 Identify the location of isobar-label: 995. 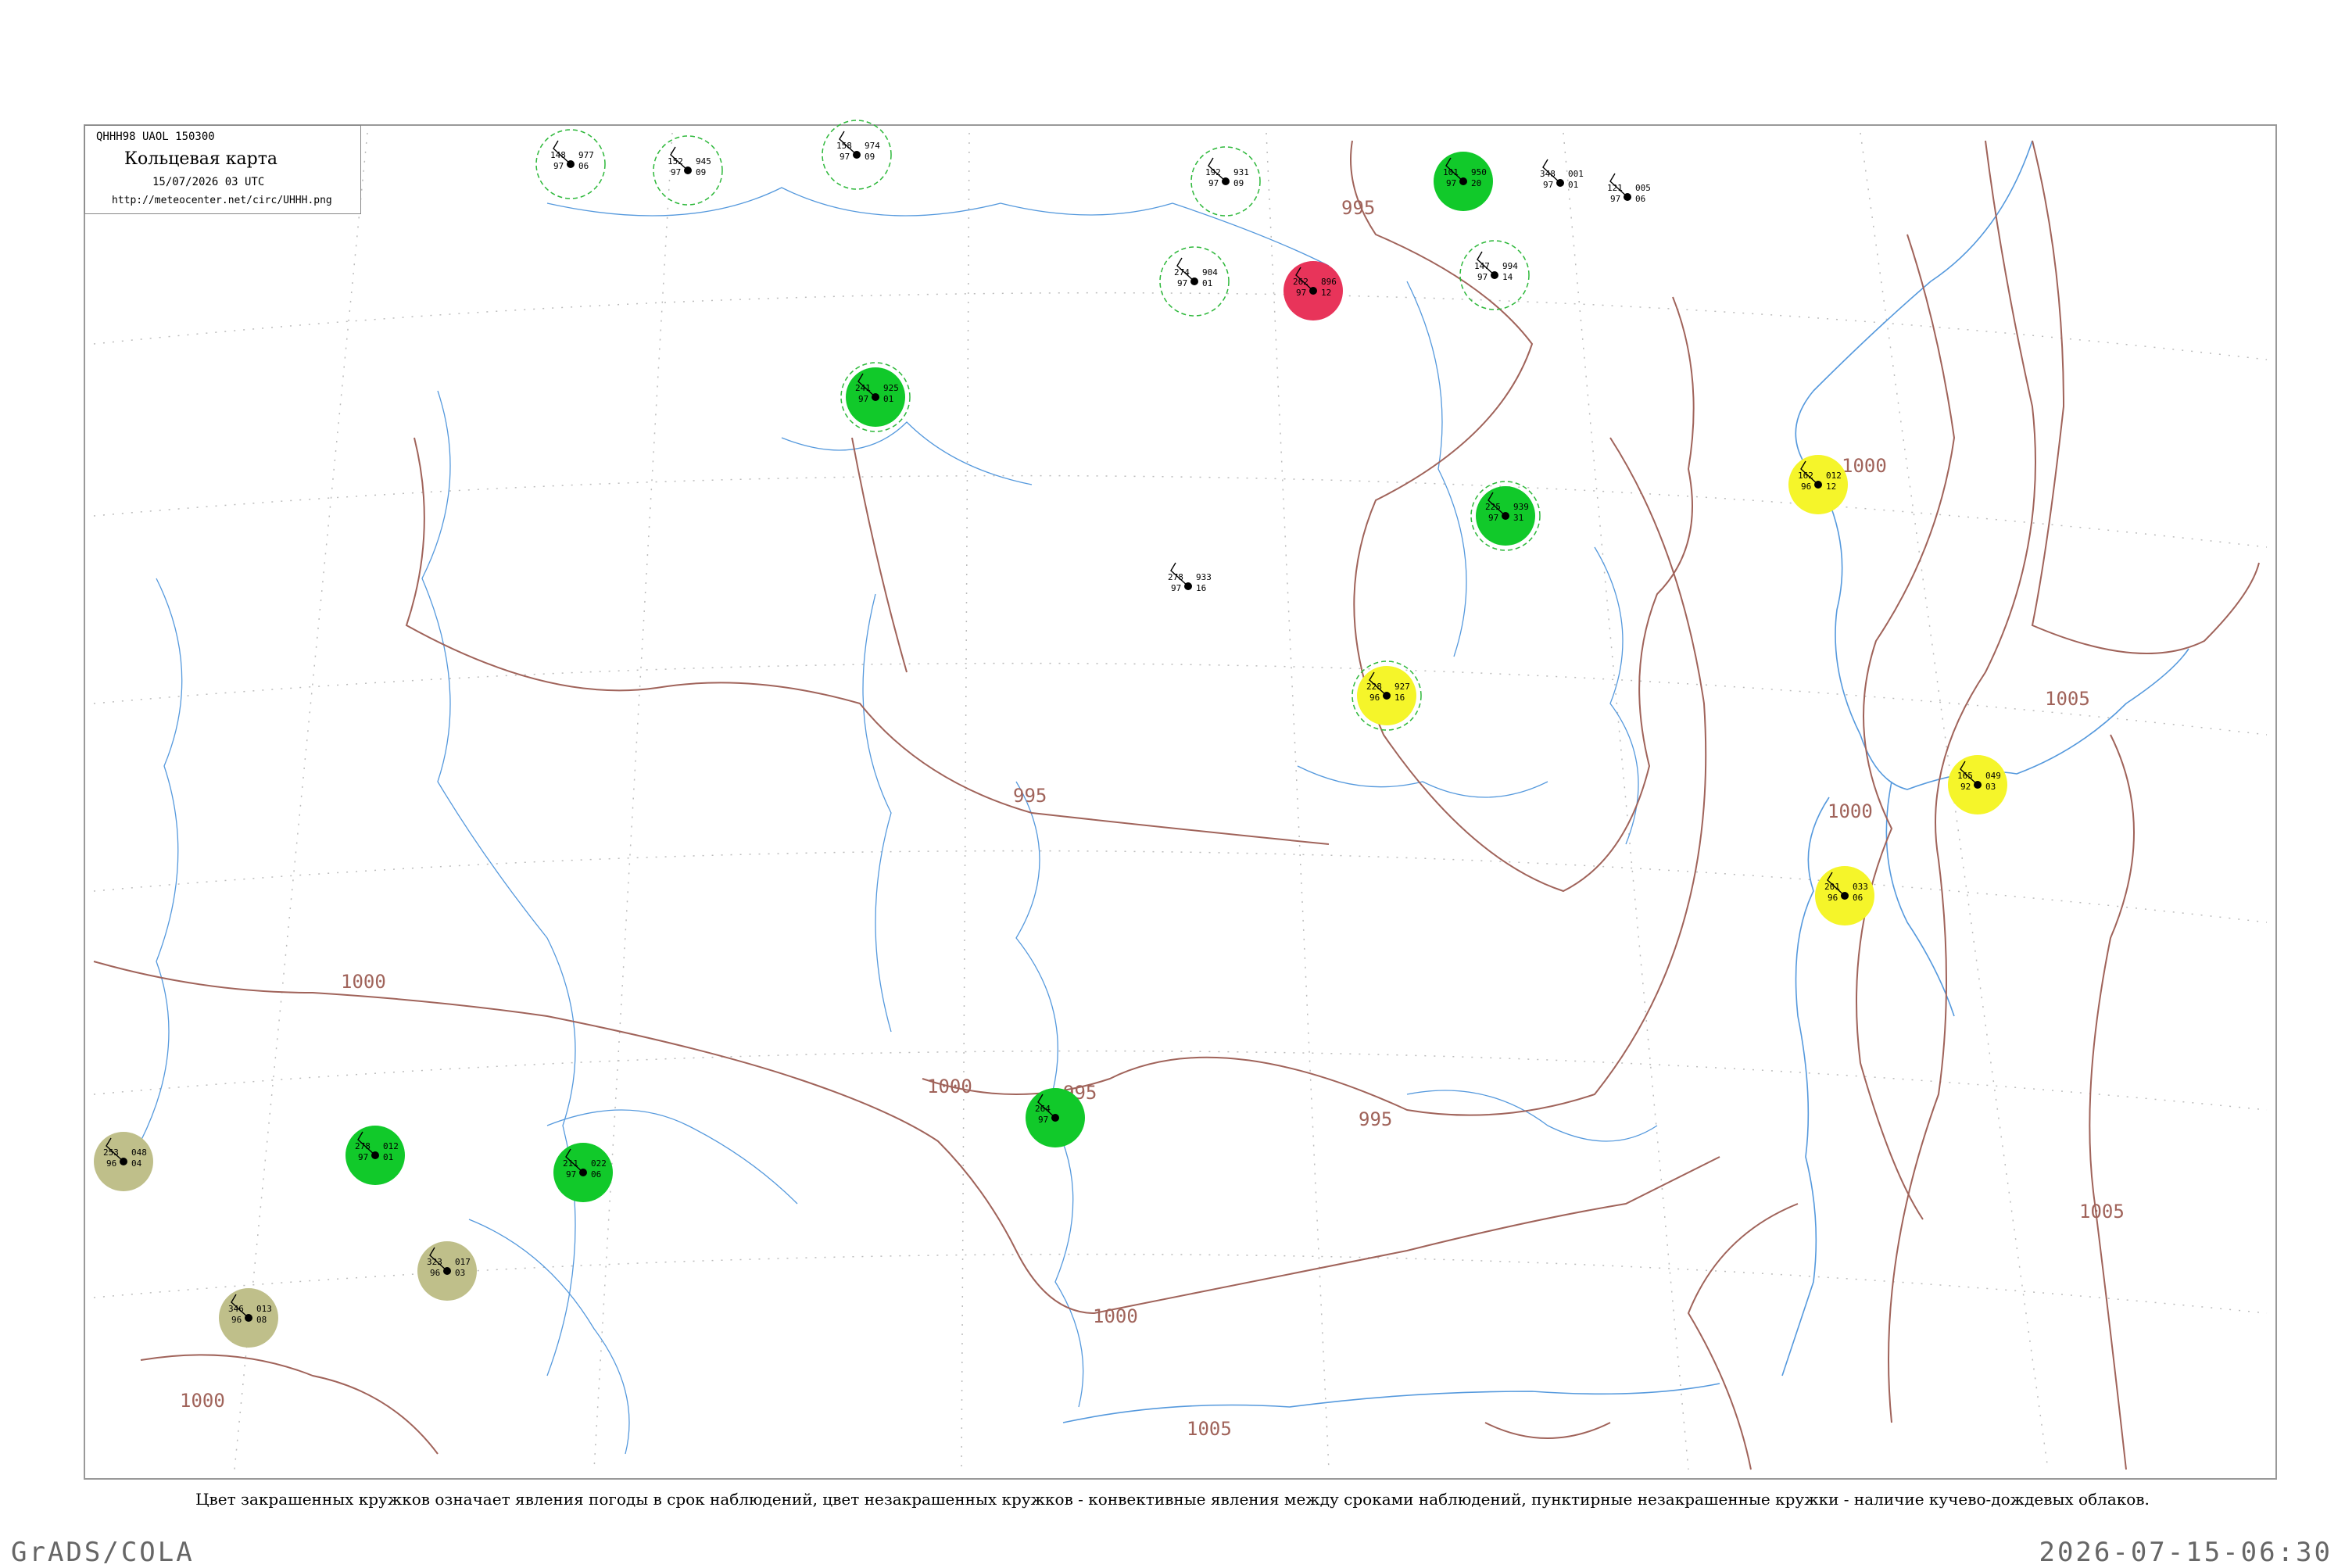
(1375, 1119).